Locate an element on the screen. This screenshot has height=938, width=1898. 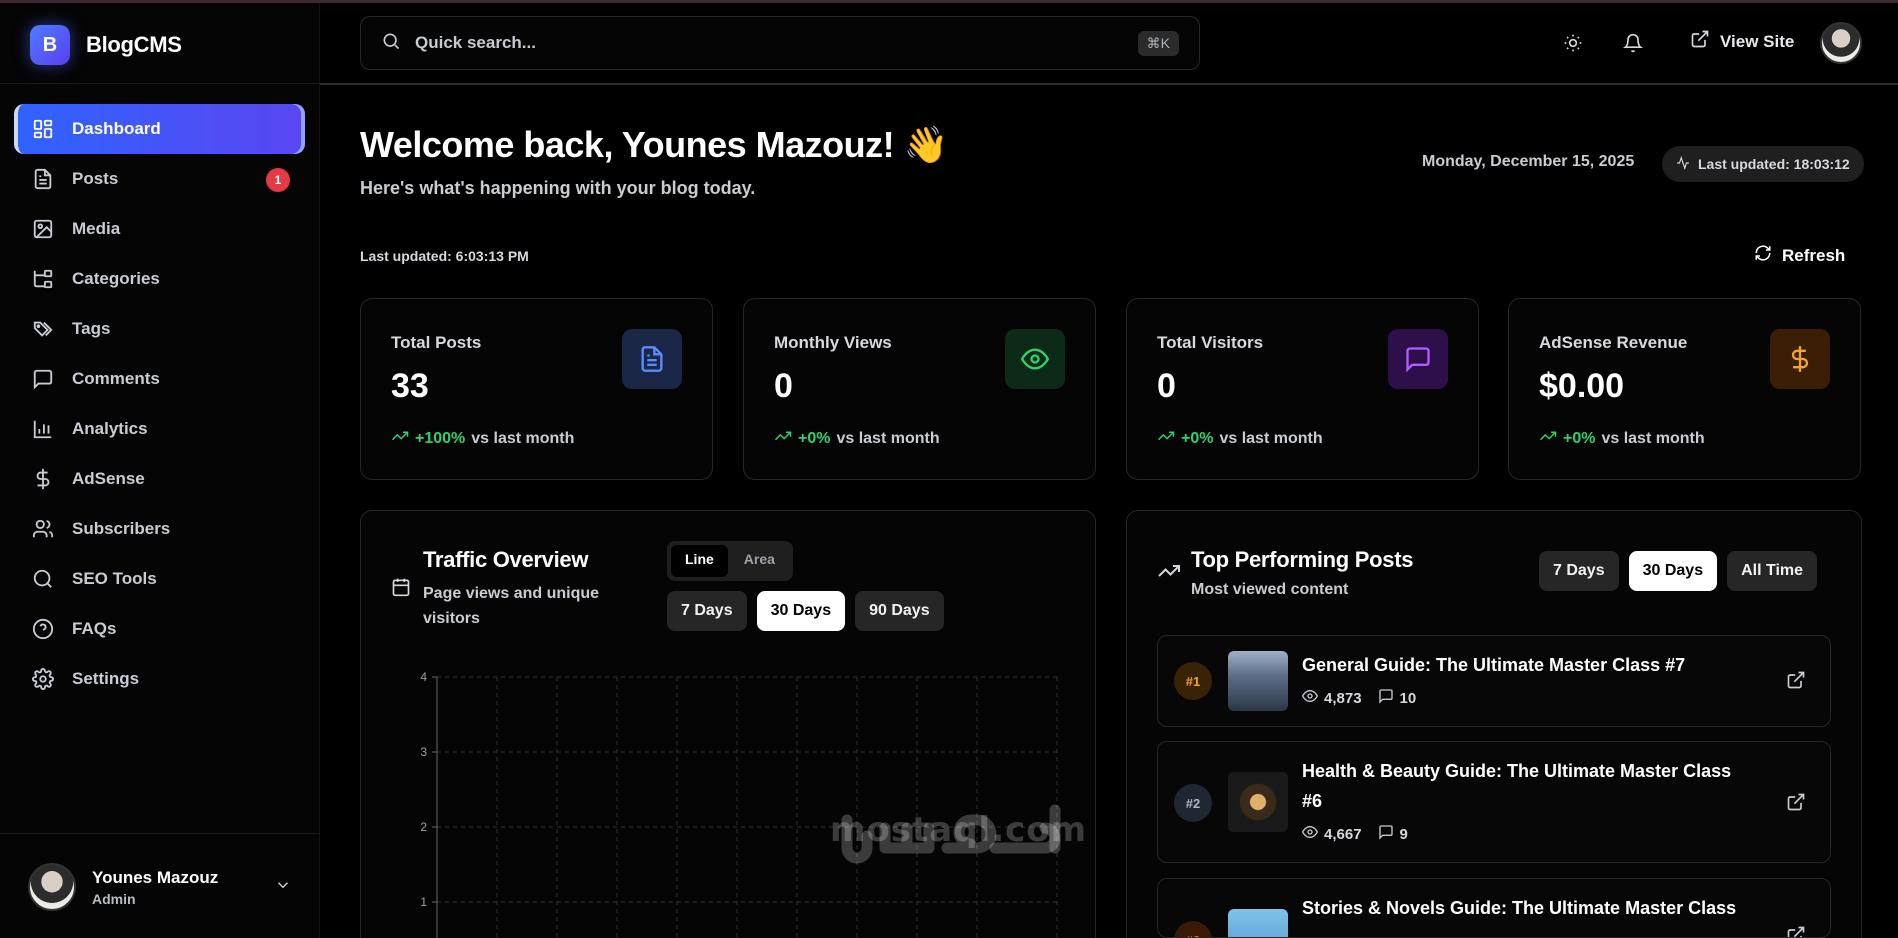
sidebar-item-dashboard: Dashboard is located at coordinates (159, 129).